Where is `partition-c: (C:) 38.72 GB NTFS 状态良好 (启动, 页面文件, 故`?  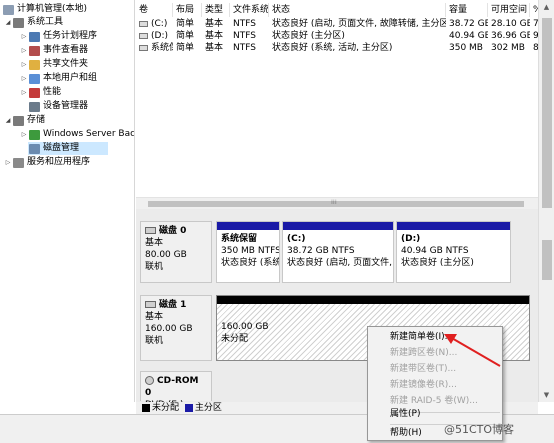
partition-c: (C:) 38.72 GB NTFS 状态良好 (启动, 页面文件, 故 is located at coordinates (338, 252).